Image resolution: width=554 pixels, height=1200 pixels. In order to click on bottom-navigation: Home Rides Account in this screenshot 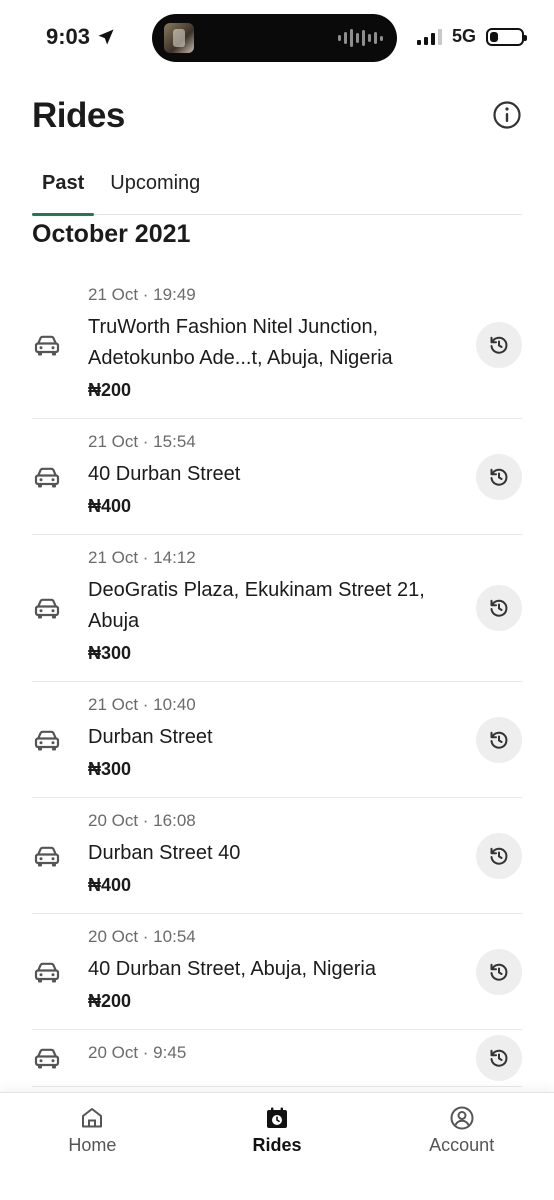, I will do `click(277, 1146)`.